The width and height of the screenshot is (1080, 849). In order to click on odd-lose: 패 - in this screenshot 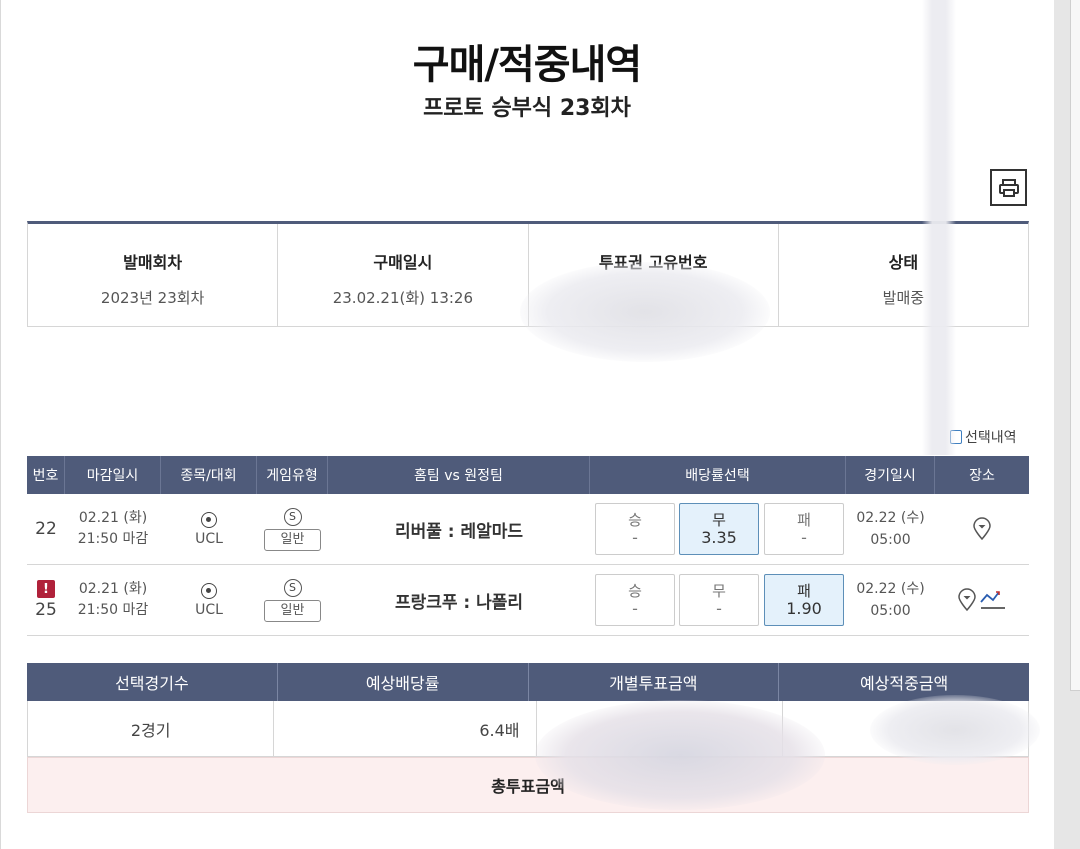, I will do `click(804, 529)`.